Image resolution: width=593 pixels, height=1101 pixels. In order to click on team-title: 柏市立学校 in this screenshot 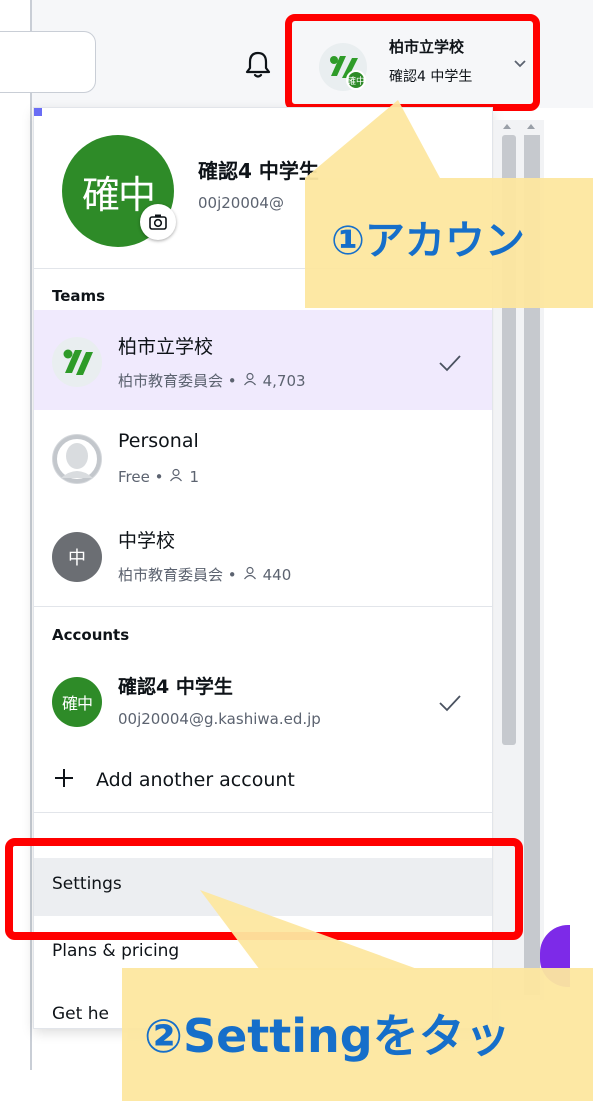, I will do `click(166, 347)`.